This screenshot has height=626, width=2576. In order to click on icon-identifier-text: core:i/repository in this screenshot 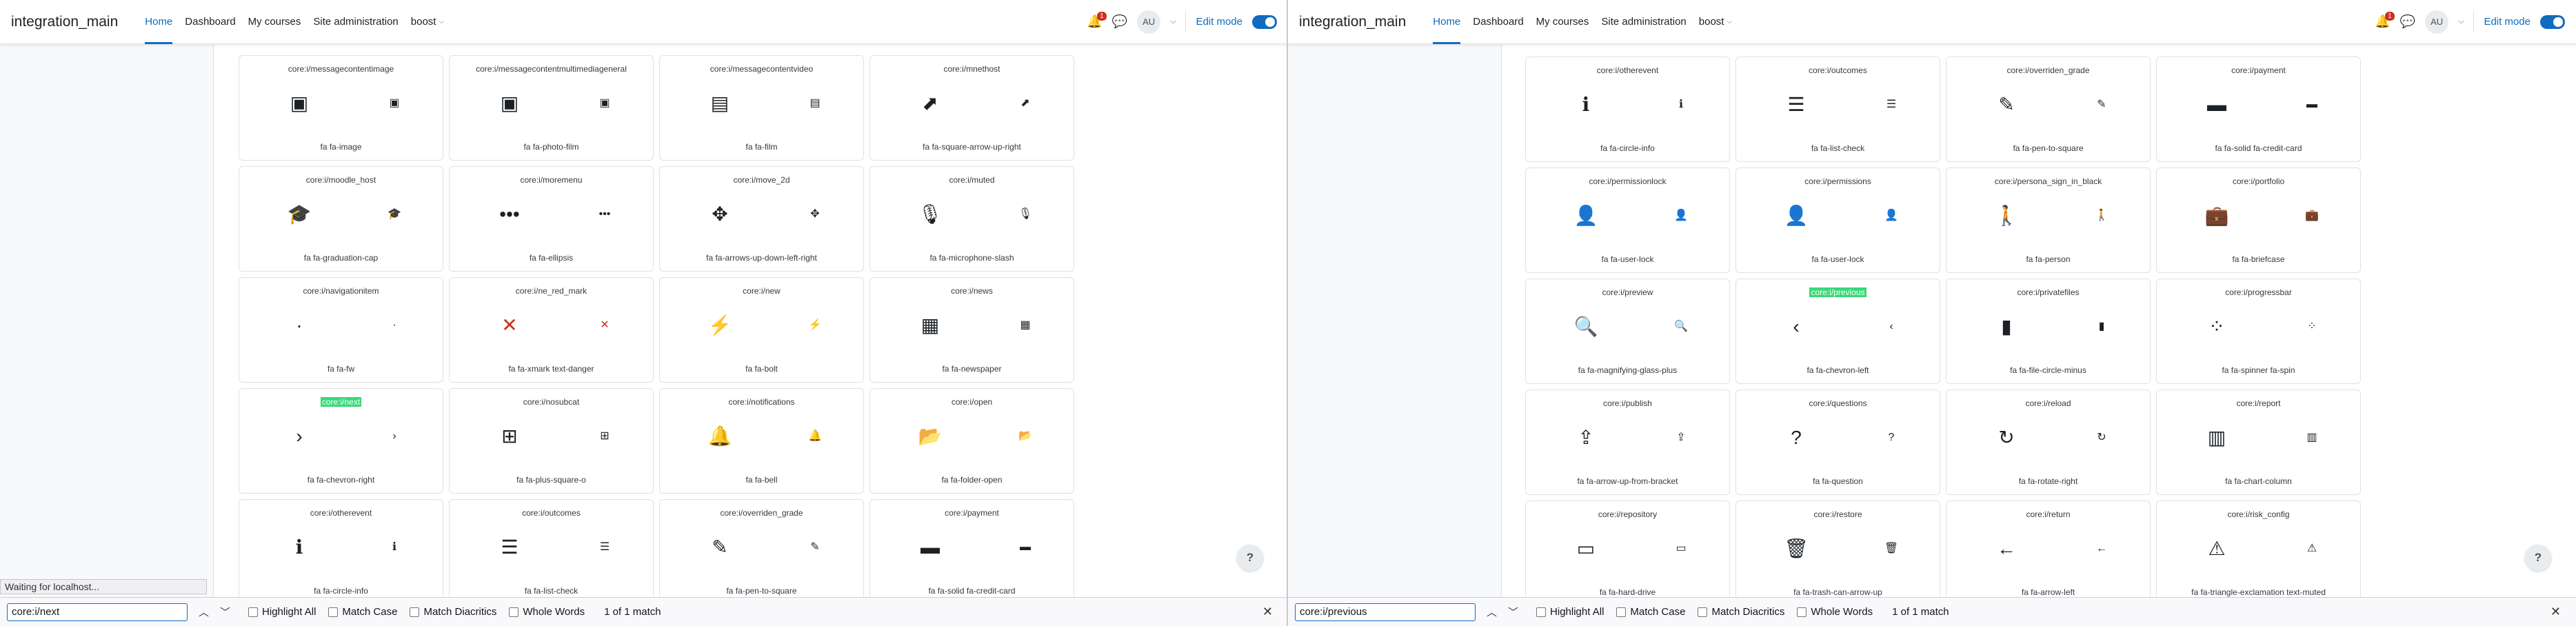, I will do `click(1628, 514)`.